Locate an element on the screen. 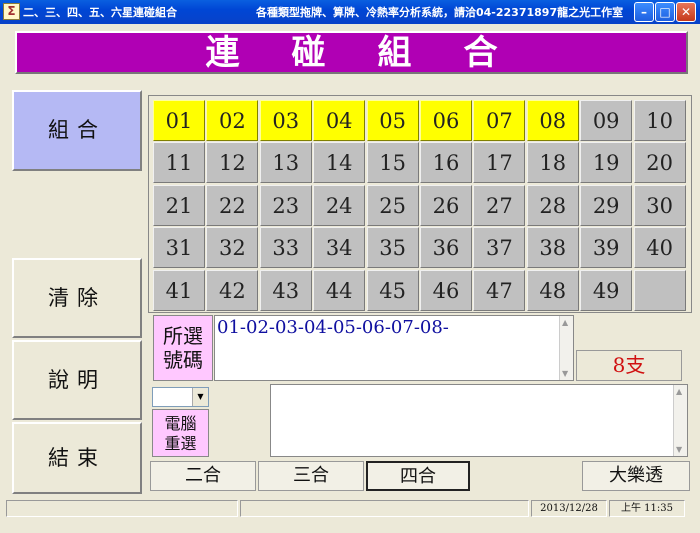  combine-button: 組合 is located at coordinates (77, 130).